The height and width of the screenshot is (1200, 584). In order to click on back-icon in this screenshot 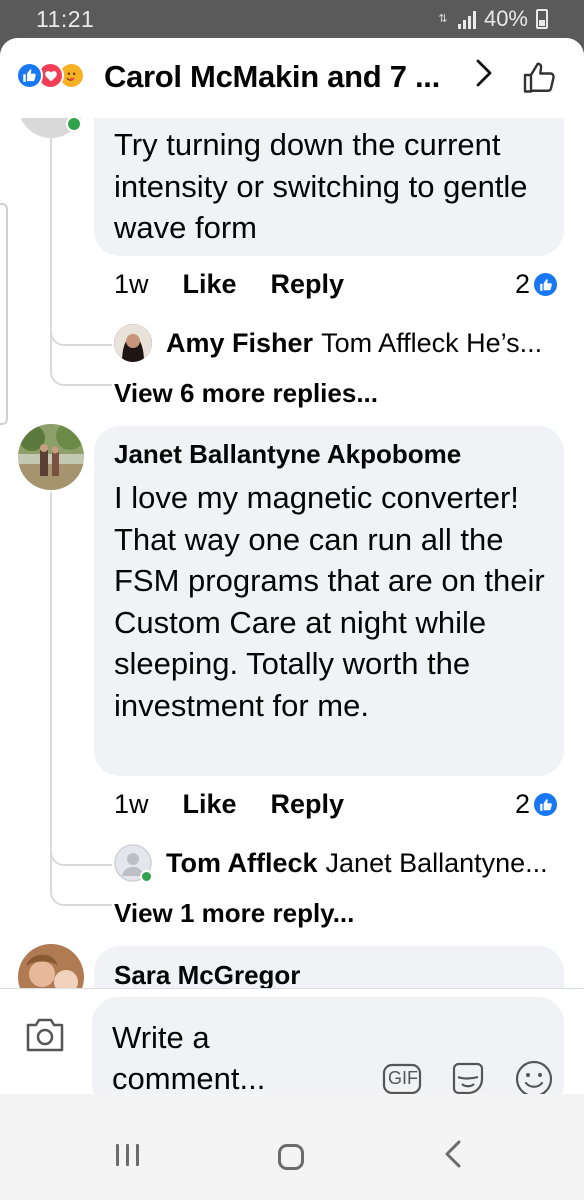, I will do `click(453, 1156)`.